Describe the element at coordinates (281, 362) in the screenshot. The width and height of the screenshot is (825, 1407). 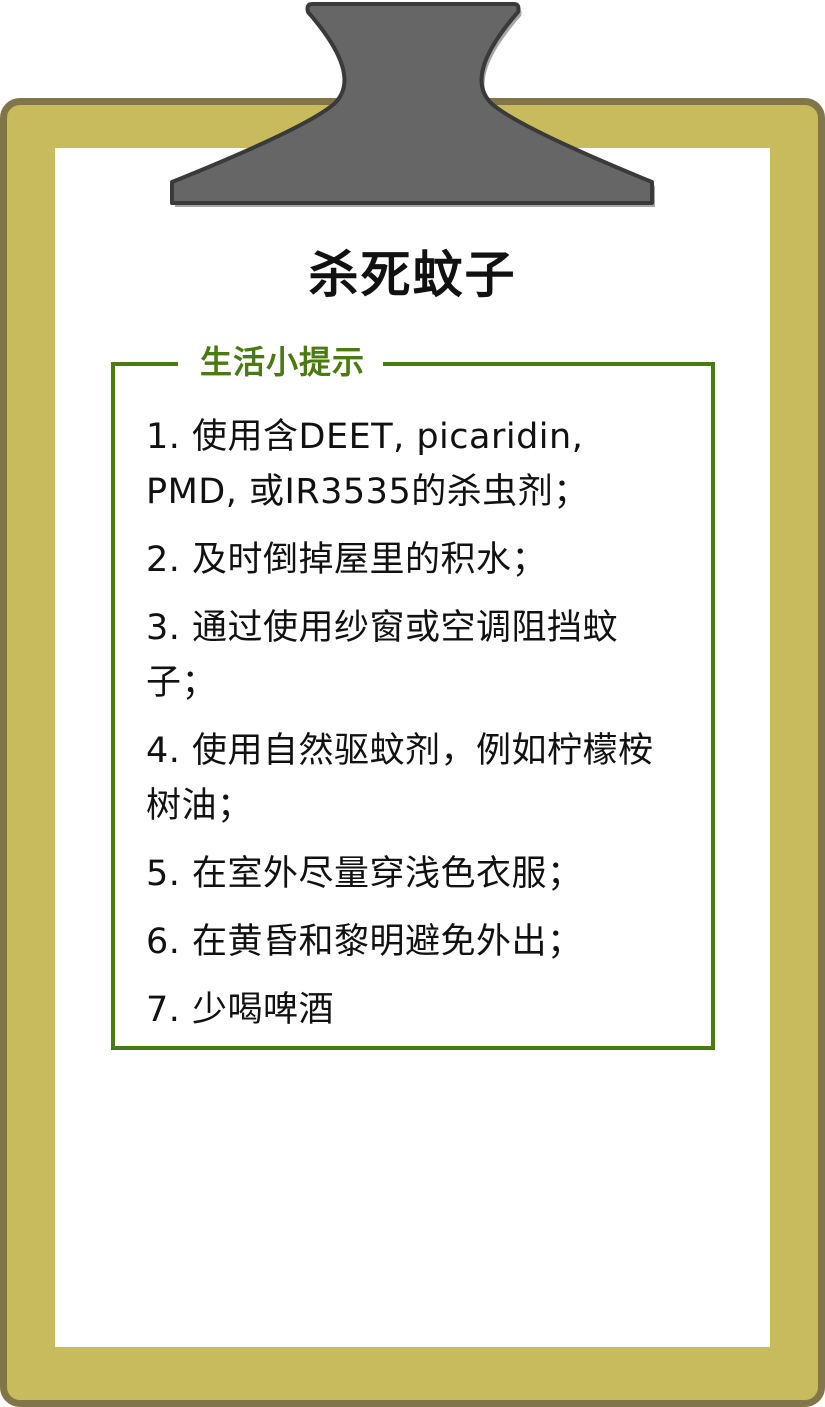
I see `tips-legend: 生活小提示` at that location.